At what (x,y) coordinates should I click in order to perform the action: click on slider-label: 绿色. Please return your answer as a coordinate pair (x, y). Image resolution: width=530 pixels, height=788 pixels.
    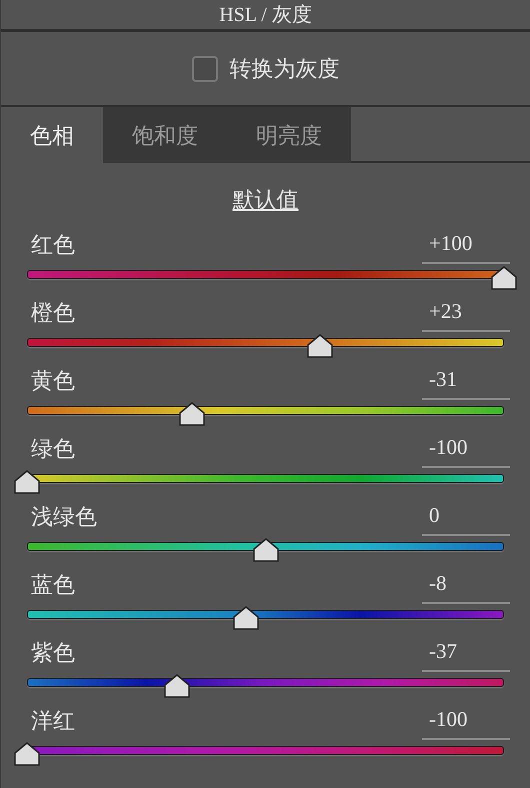
    Looking at the image, I should click on (53, 450).